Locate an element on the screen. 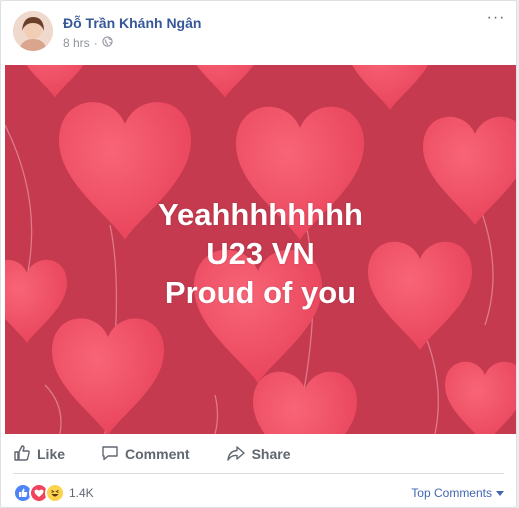 The width and height of the screenshot is (519, 508). reaction-icons is located at coordinates (39, 493).